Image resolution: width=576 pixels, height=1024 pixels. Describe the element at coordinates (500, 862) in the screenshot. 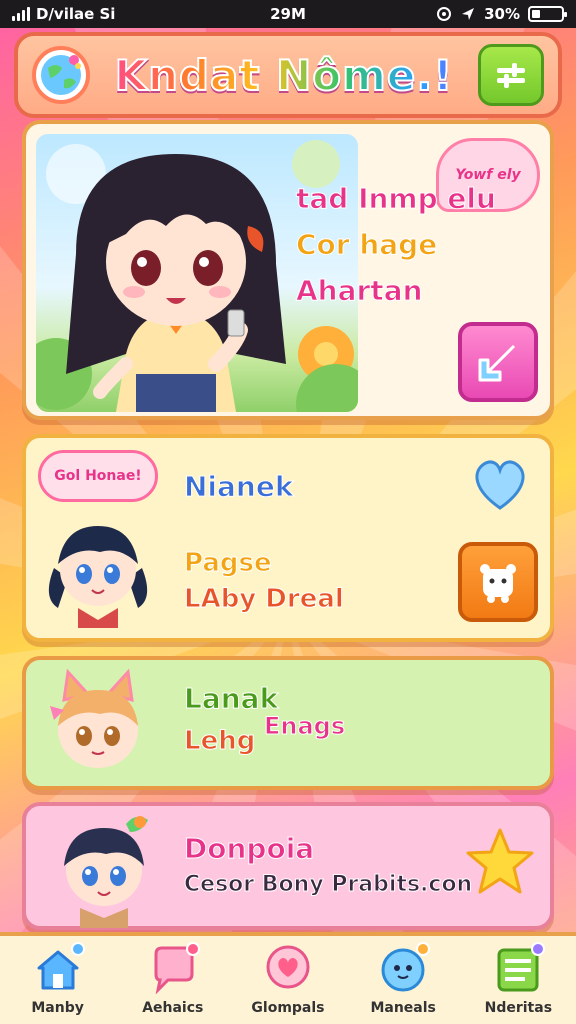

I see `star-icon` at that location.